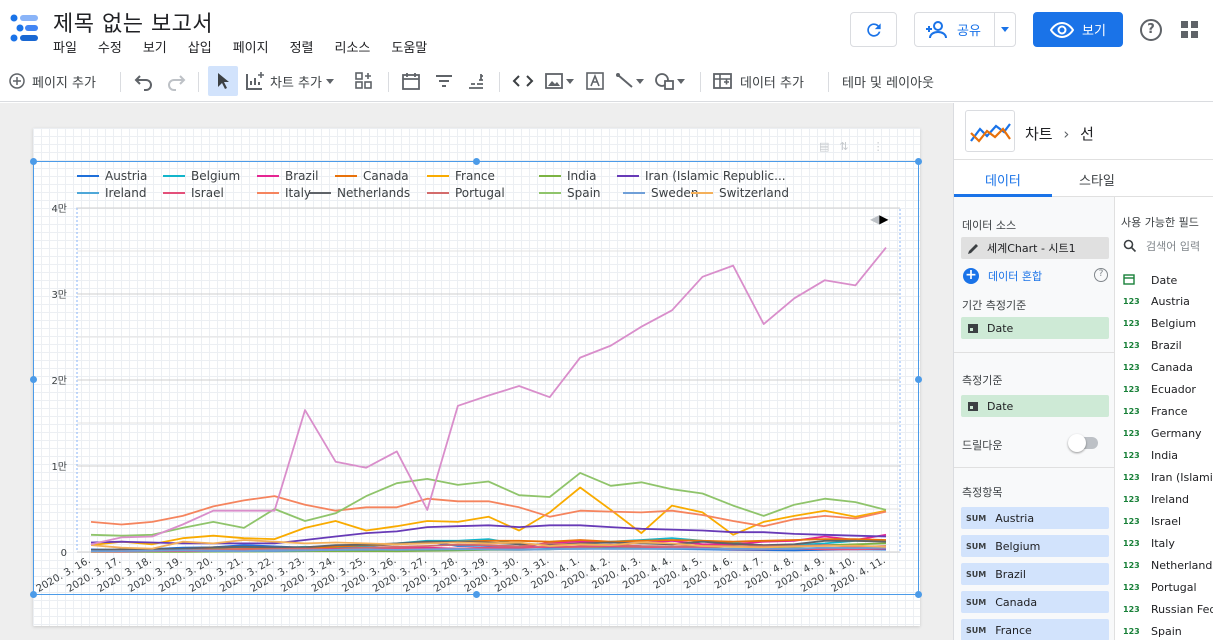 The height and width of the screenshot is (640, 1213). I want to click on more-vert-icon: ⋮, so click(878, 146).